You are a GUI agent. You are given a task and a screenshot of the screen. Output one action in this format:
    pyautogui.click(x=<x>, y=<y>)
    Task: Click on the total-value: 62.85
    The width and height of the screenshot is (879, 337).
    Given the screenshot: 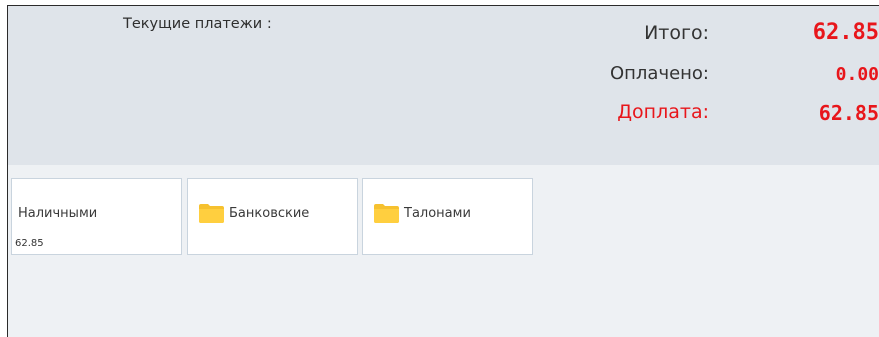 What is the action you would take?
    pyautogui.click(x=845, y=32)
    